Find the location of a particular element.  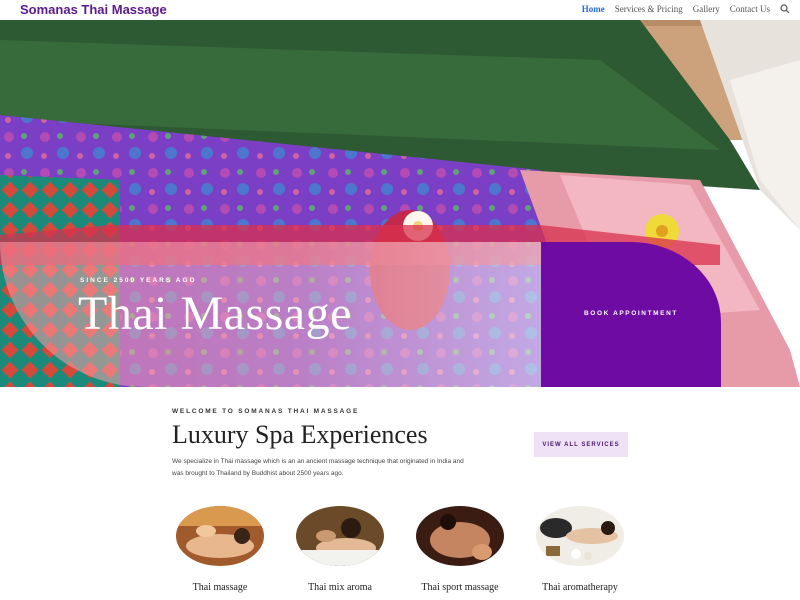

welcome-eyebrow: WELCOME TO SOMANAS THAI MASSAGE is located at coordinates (266, 411).